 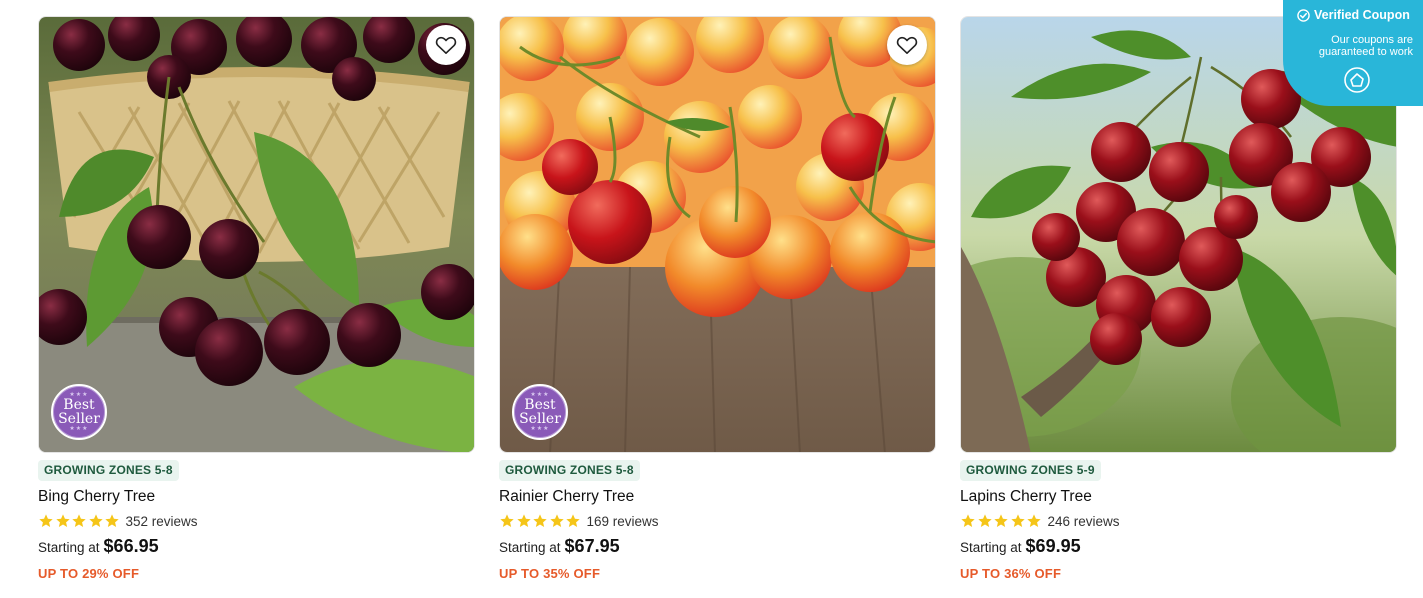 I want to click on rating-row: 246 reviews, so click(x=1040, y=521).